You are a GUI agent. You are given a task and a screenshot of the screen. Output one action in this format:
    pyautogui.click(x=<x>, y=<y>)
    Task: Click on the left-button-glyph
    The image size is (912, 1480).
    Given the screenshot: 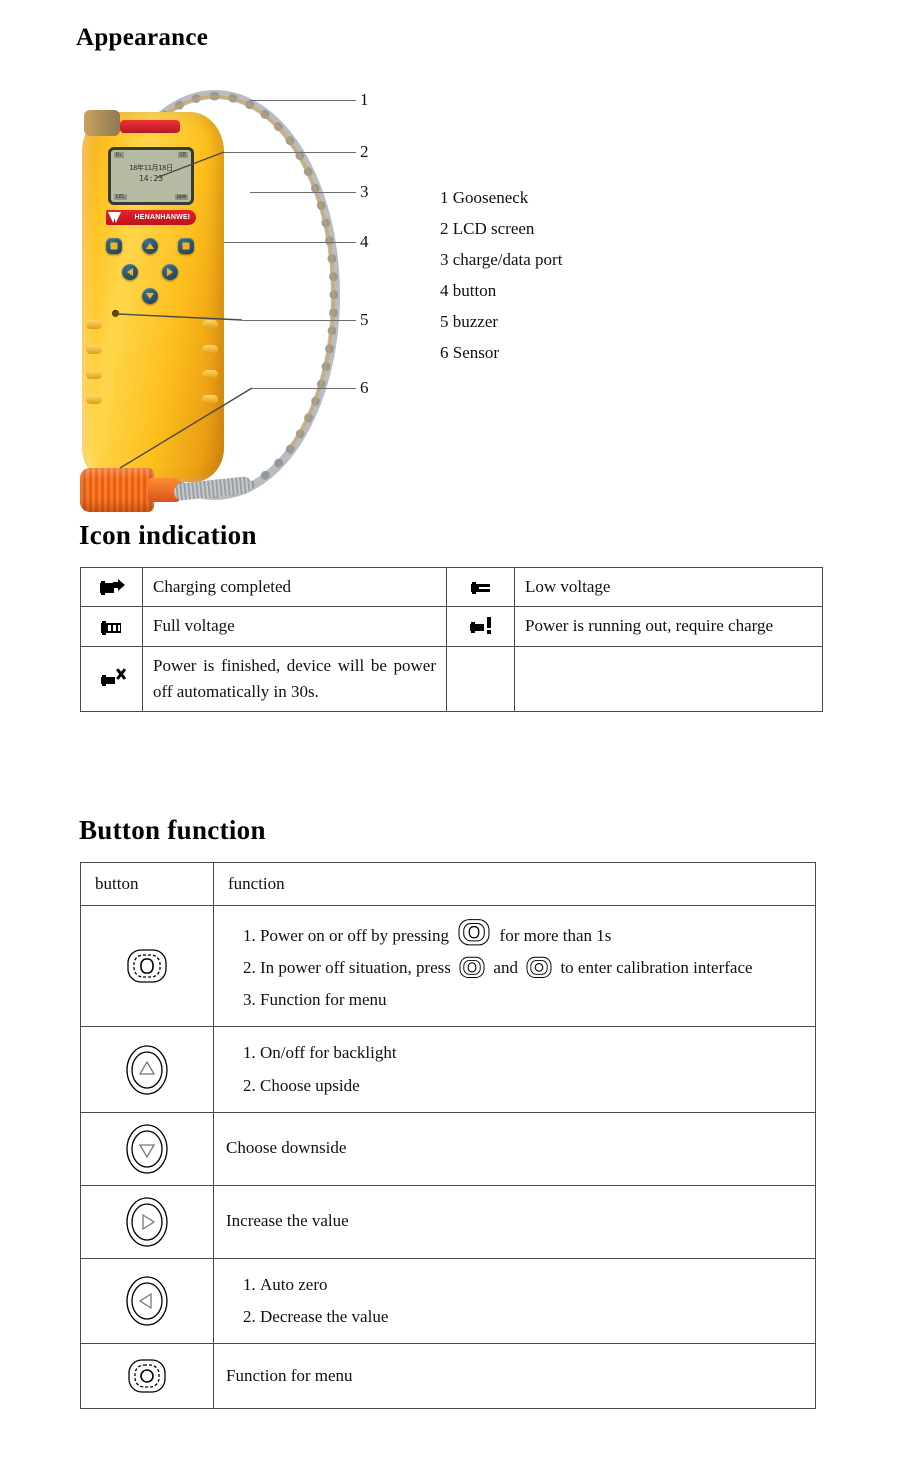 What is the action you would take?
    pyautogui.click(x=147, y=1300)
    